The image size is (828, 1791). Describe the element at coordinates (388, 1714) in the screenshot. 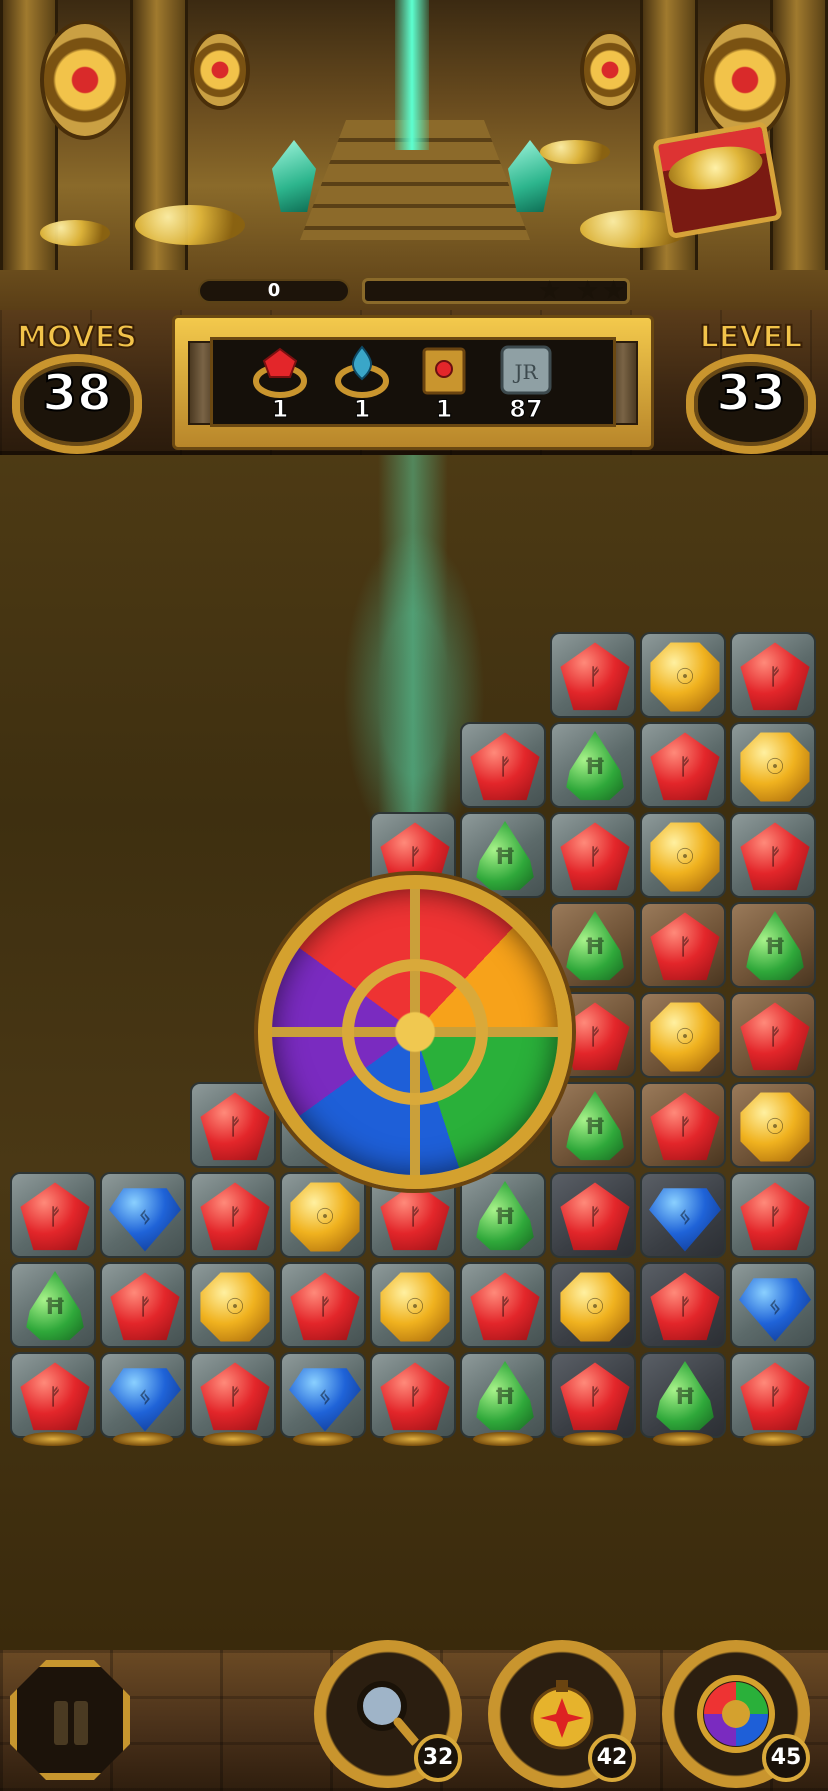

I see `magnifier-booster-button: 32` at that location.